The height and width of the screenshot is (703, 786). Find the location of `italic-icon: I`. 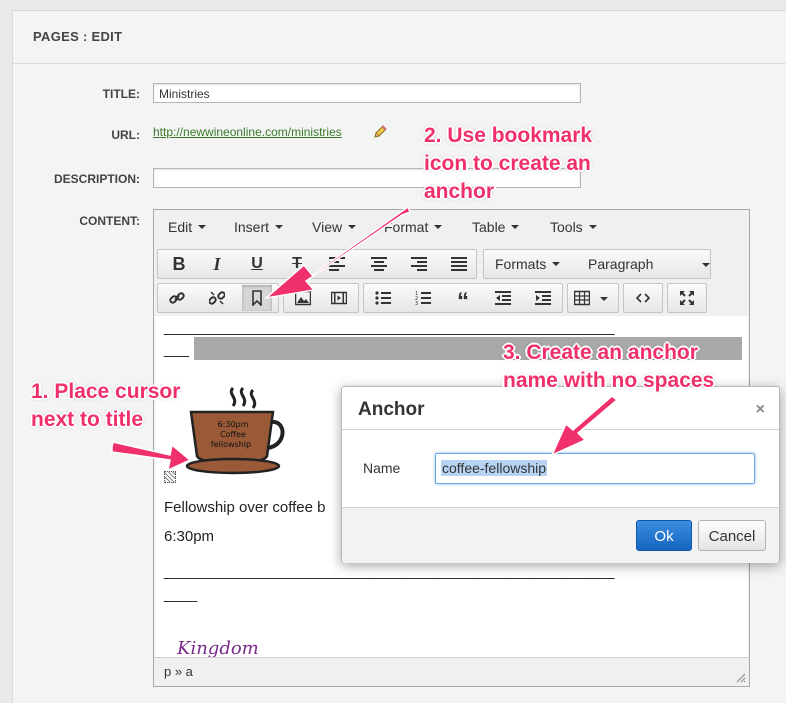

italic-icon: I is located at coordinates (217, 264).